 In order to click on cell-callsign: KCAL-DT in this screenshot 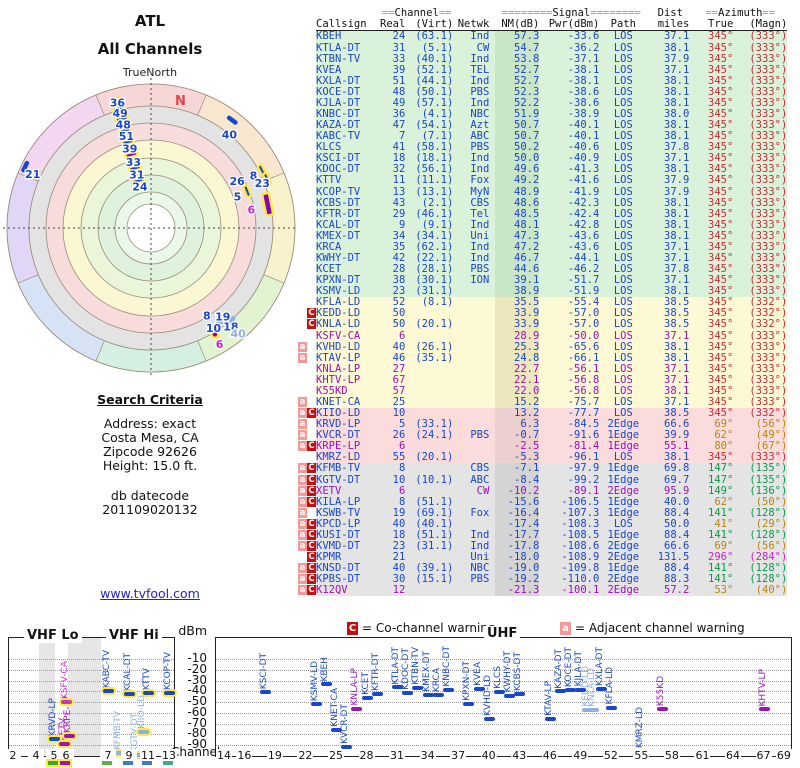, I will do `click(348, 225)`.